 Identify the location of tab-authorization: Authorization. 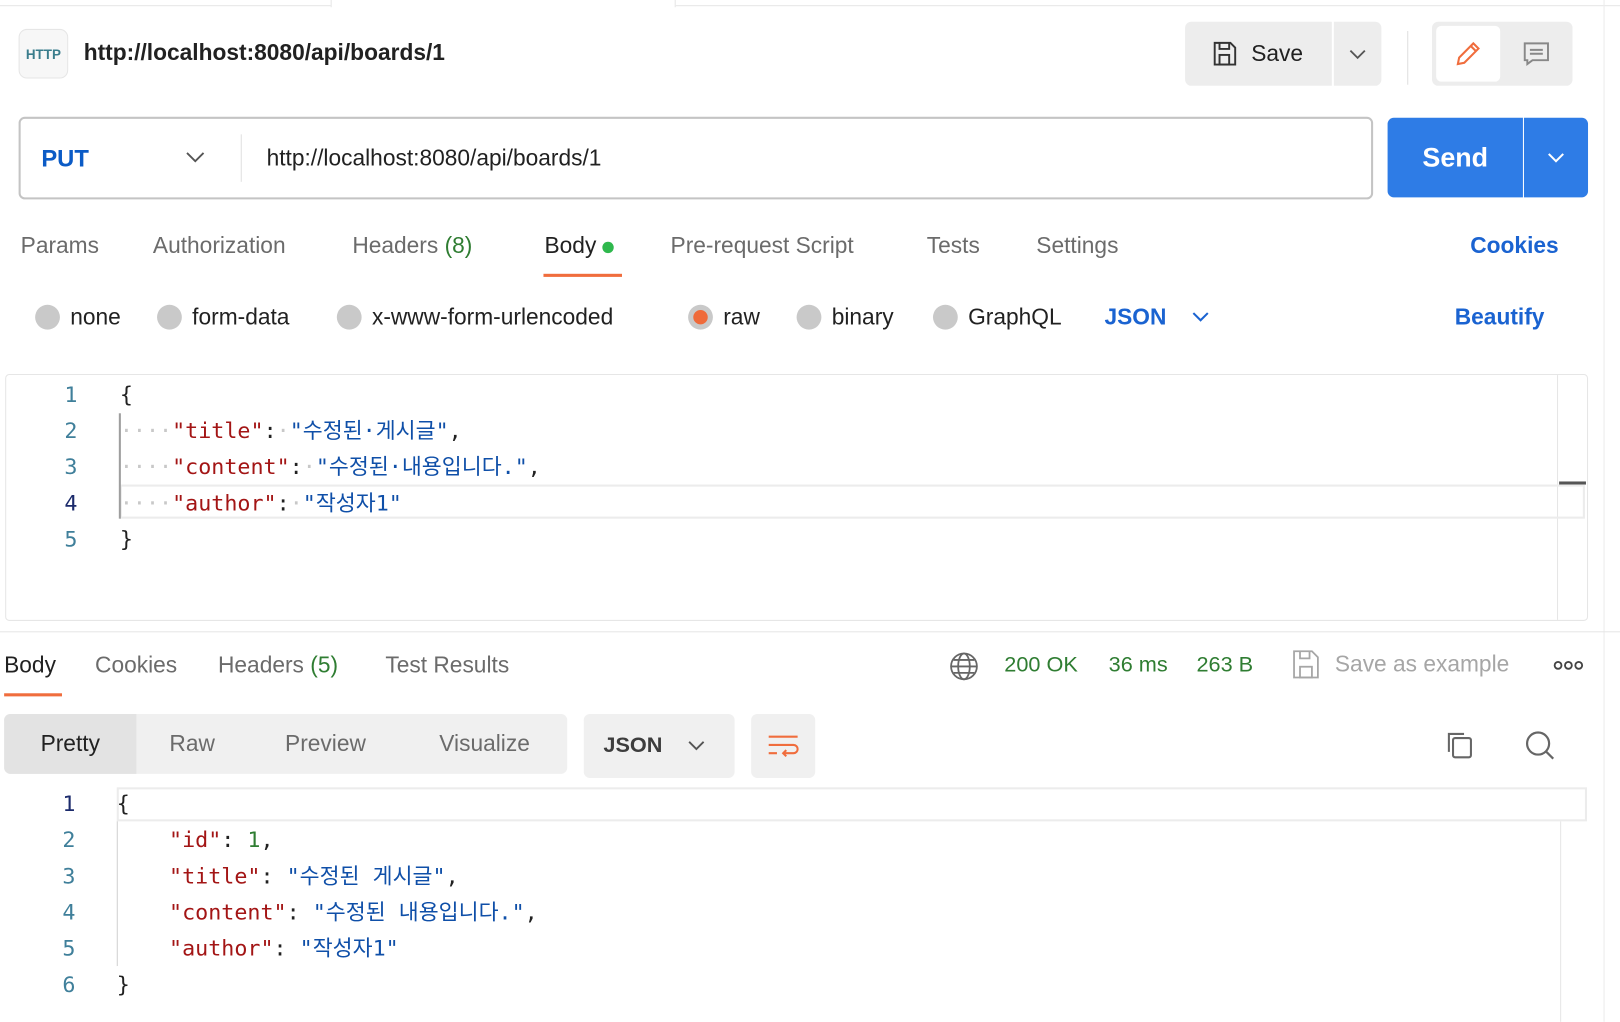
(219, 245).